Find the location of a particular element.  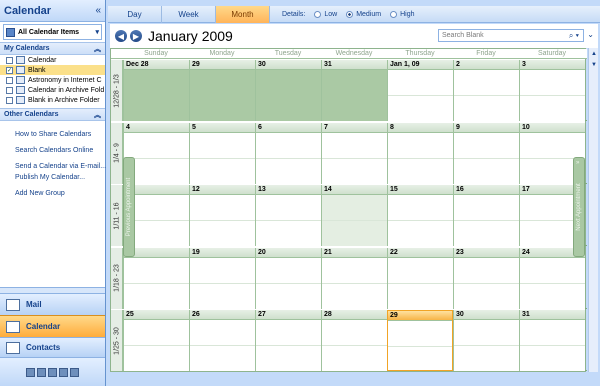

day-cell: 7 is located at coordinates (354, 153).